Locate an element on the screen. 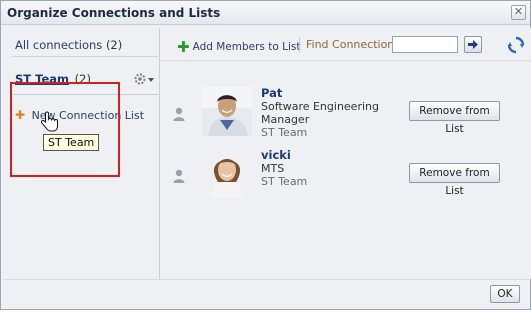  close-icon: ✕ is located at coordinates (518, 11).